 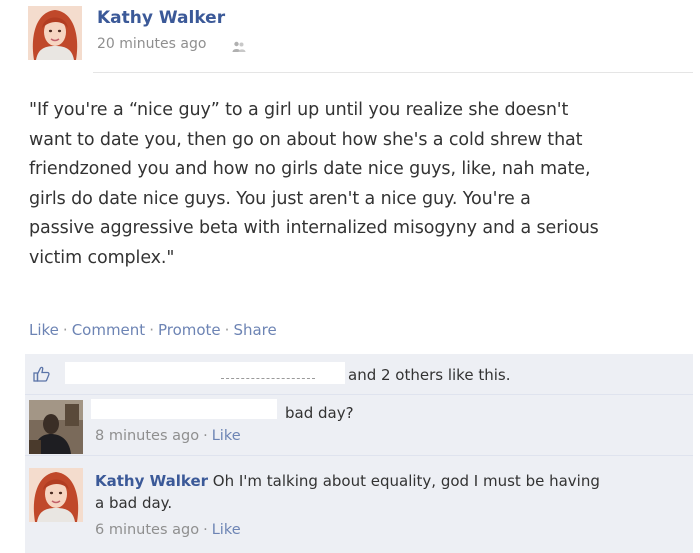 I want to click on promote-link: Promote, so click(x=189, y=330).